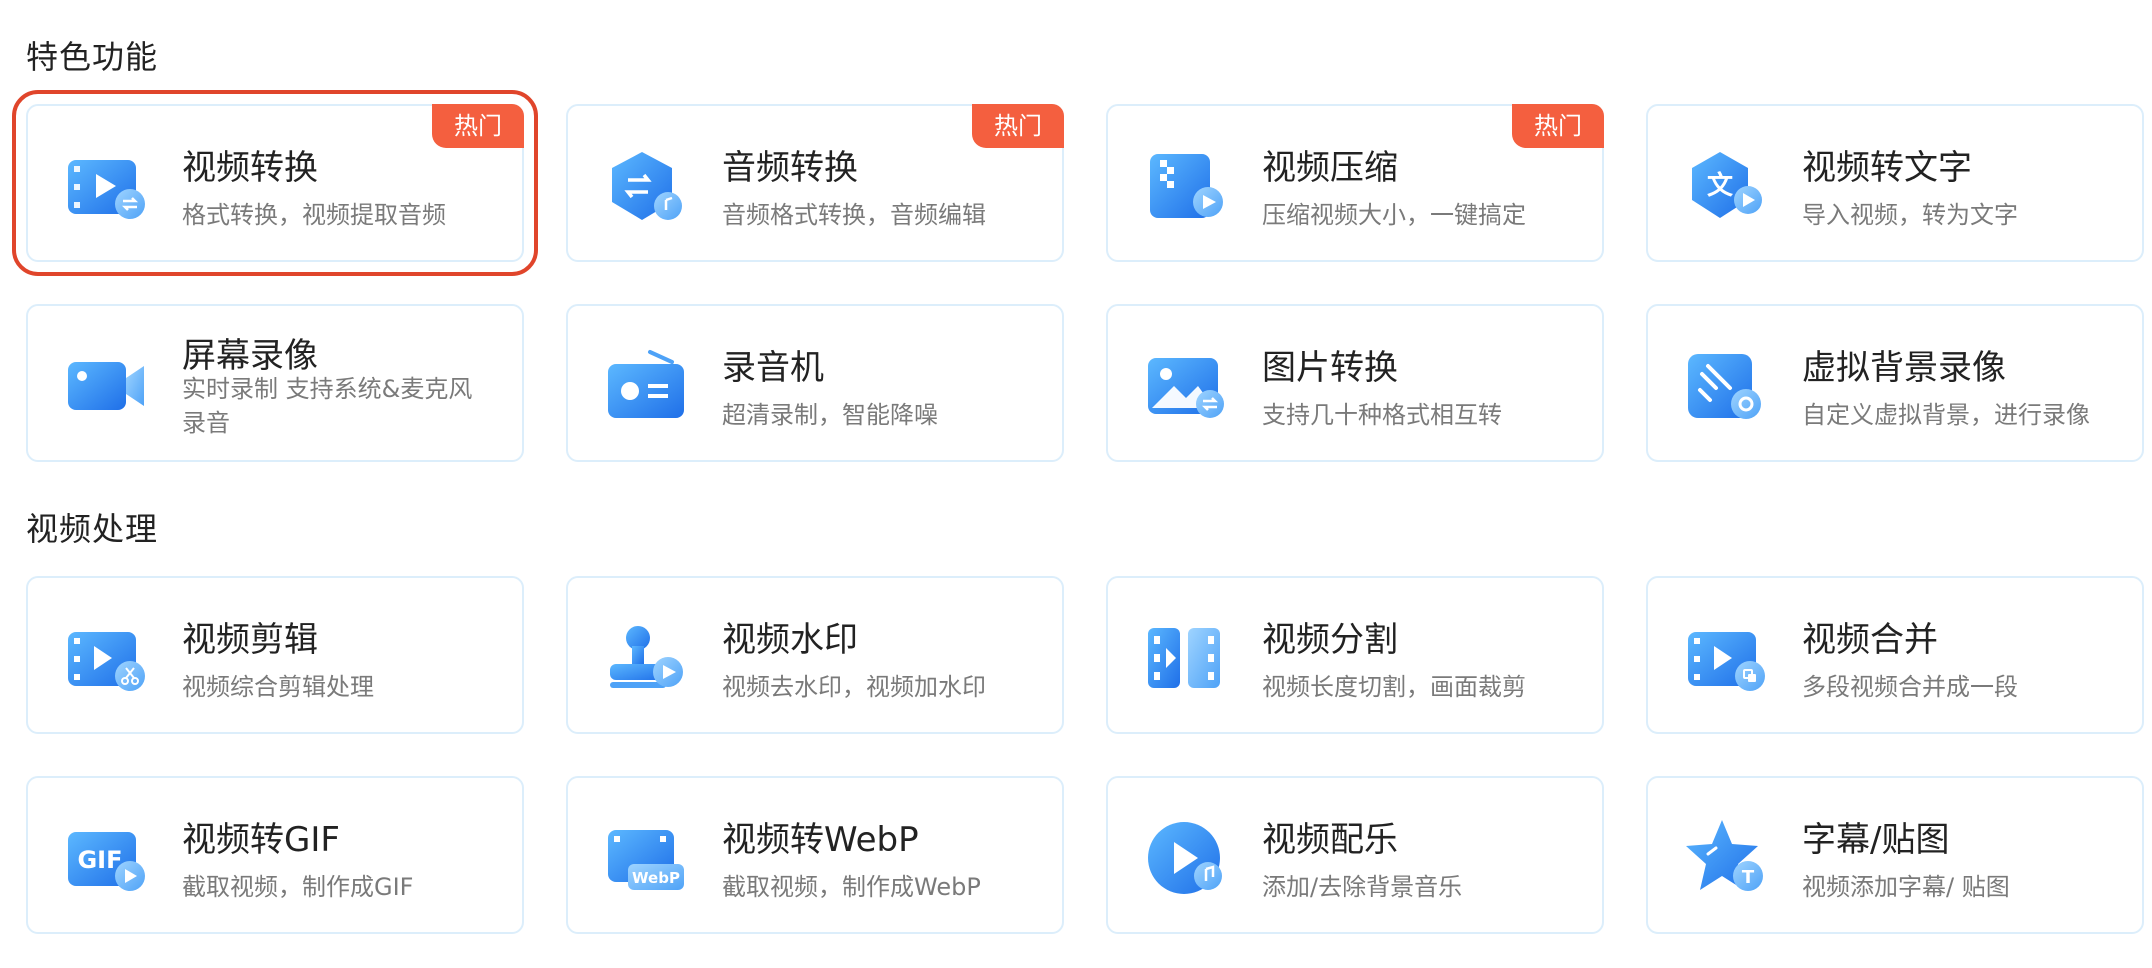 The width and height of the screenshot is (2152, 968). Describe the element at coordinates (1330, 168) in the screenshot. I see `card-title: 视频压缩` at that location.